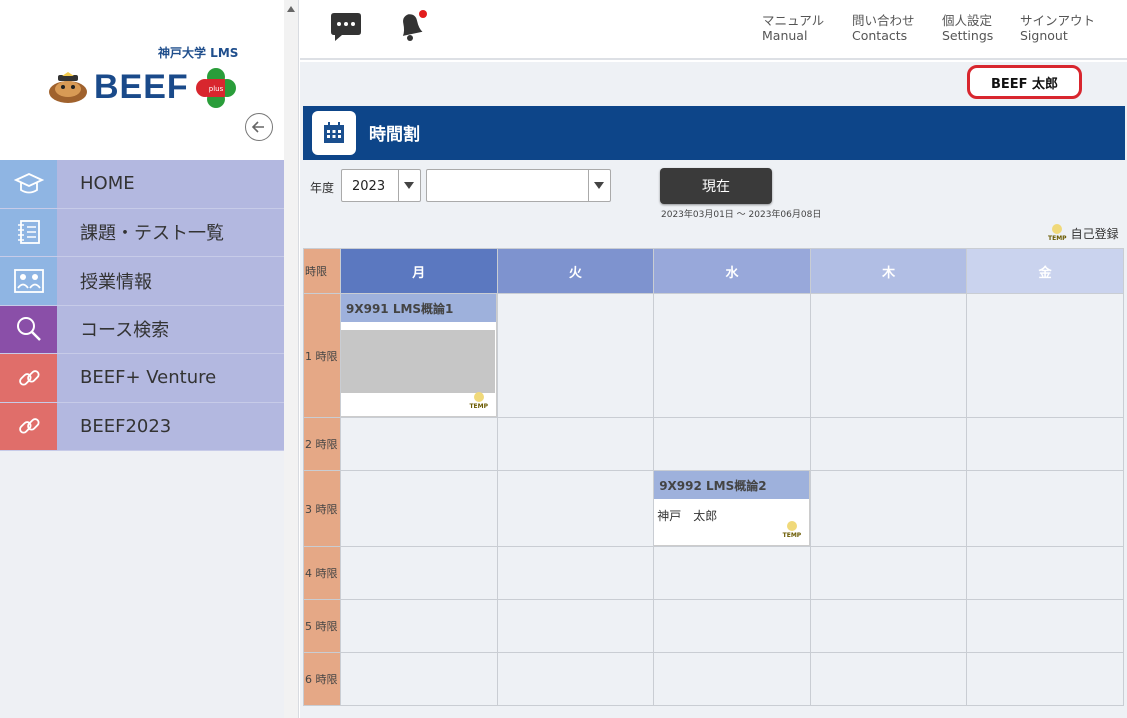  What do you see at coordinates (418, 308) in the screenshot?
I see `course-title: 9X991 LMS概論1` at bounding box center [418, 308].